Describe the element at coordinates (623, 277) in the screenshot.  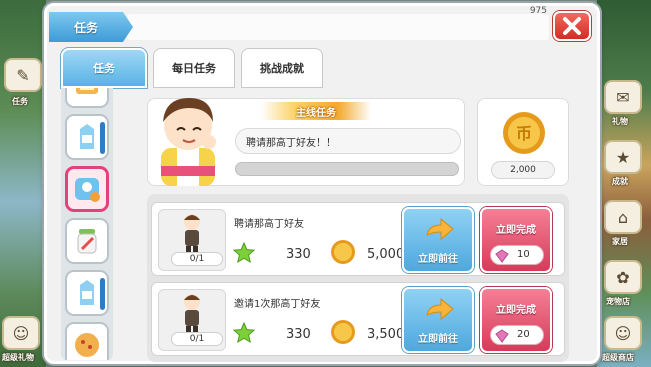
I see `pet-shop-shortcut-icon: ✿` at that location.